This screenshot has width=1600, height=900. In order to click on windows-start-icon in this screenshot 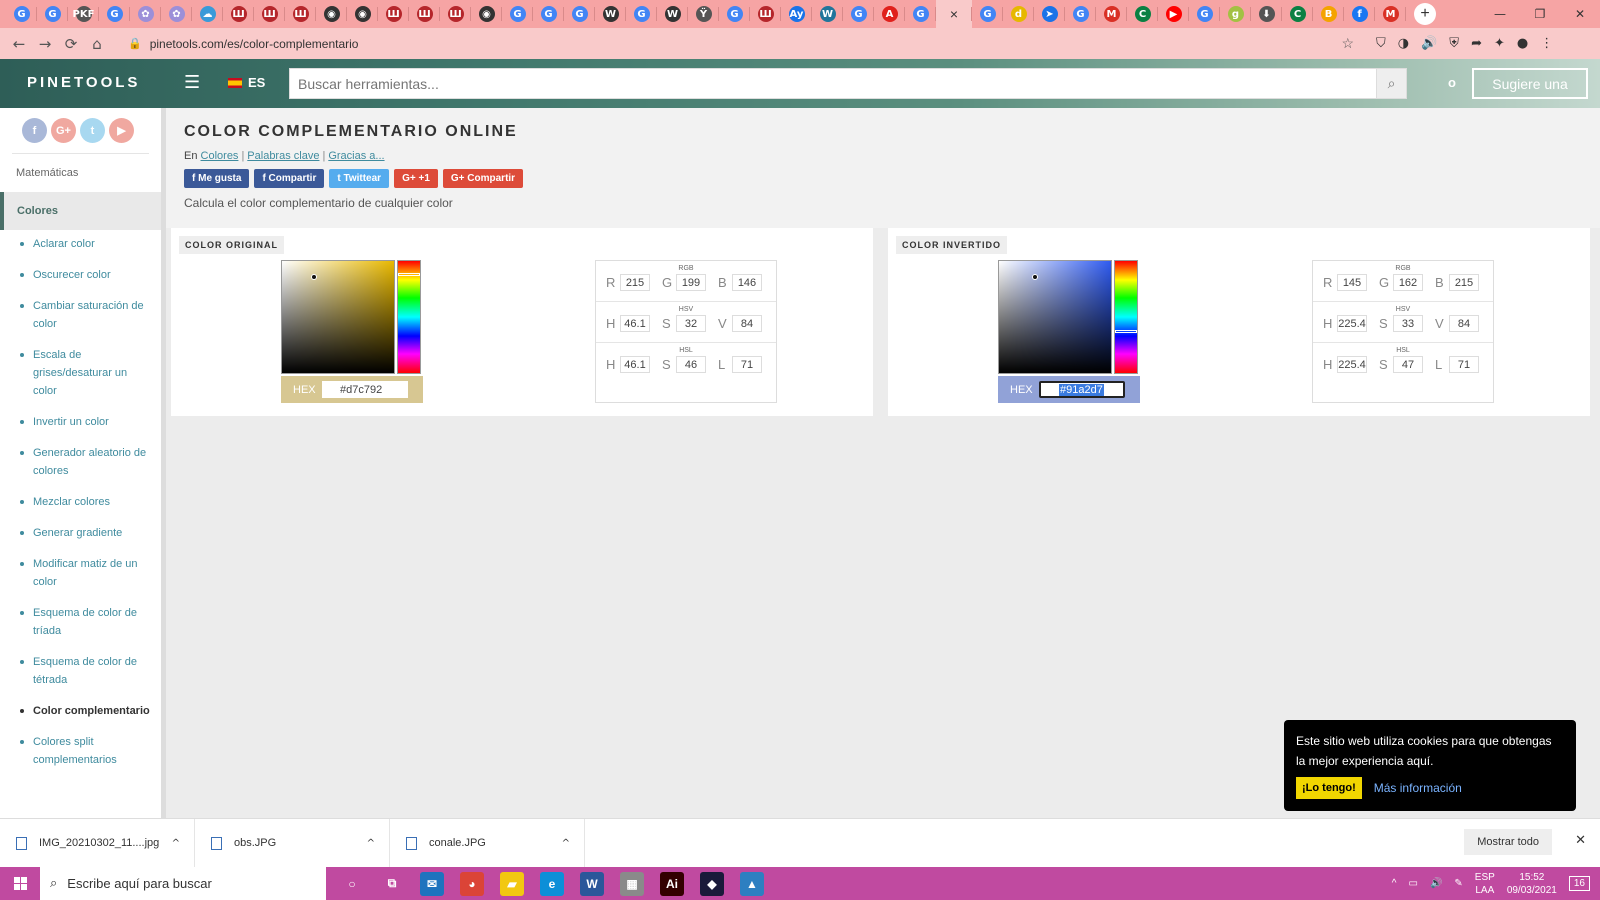, I will do `click(20, 883)`.